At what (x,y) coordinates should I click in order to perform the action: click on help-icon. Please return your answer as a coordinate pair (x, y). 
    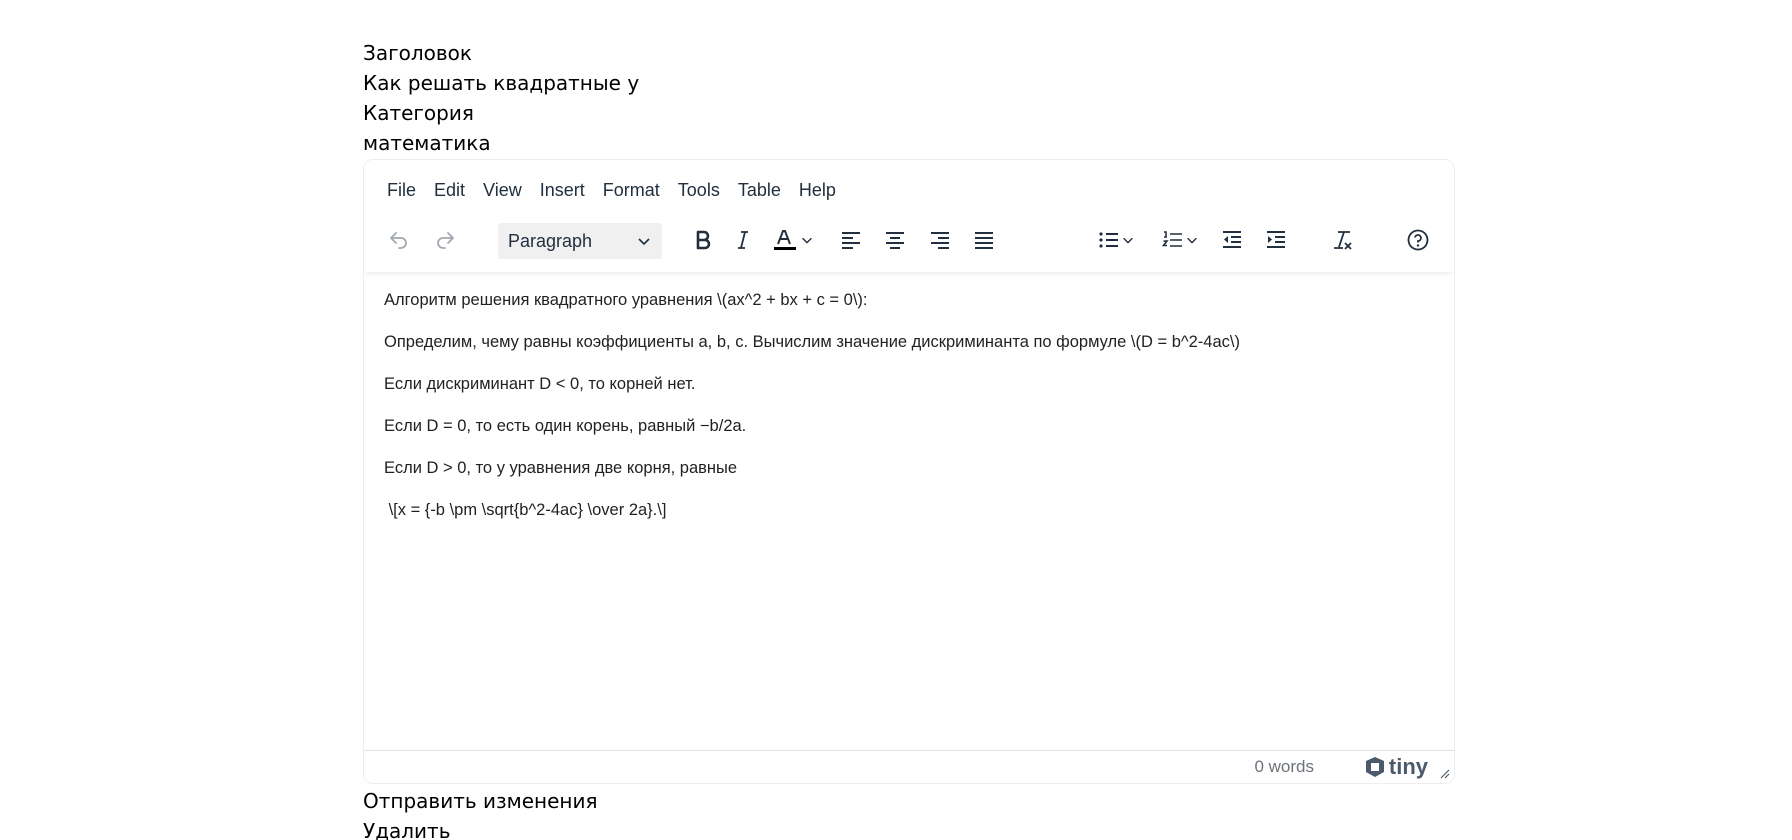
    Looking at the image, I should click on (1418, 240).